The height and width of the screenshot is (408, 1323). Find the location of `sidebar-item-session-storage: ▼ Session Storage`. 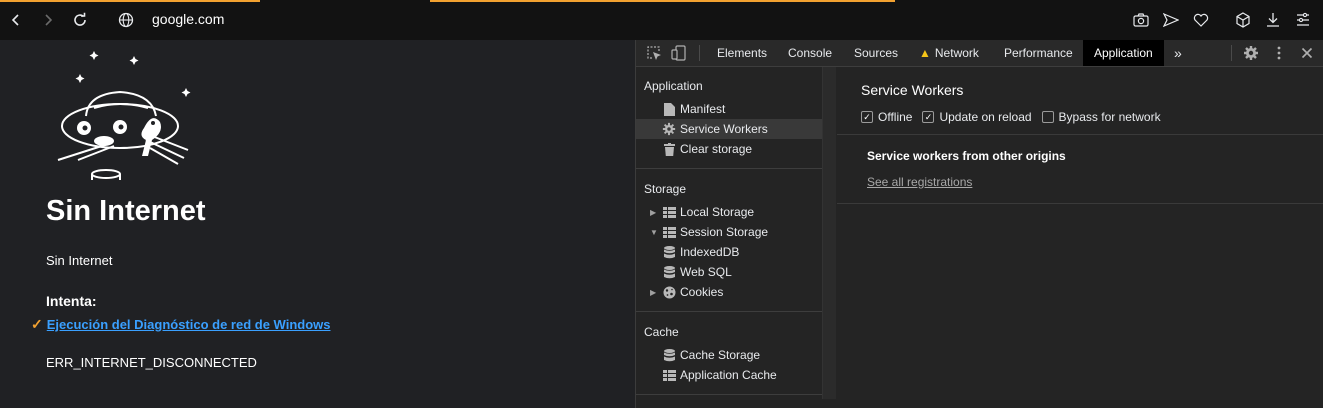

sidebar-item-session-storage: ▼ Session Storage is located at coordinates (729, 232).